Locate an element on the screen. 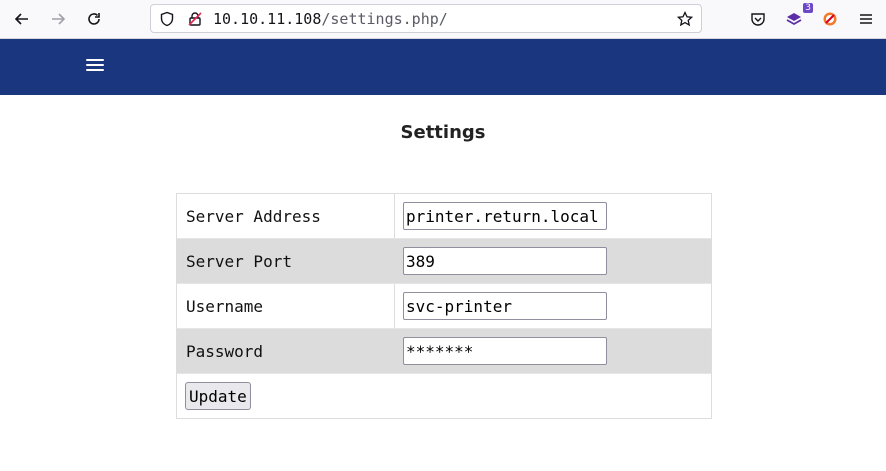 Image resolution: width=886 pixels, height=471 pixels. username-label: Username is located at coordinates (286, 306).